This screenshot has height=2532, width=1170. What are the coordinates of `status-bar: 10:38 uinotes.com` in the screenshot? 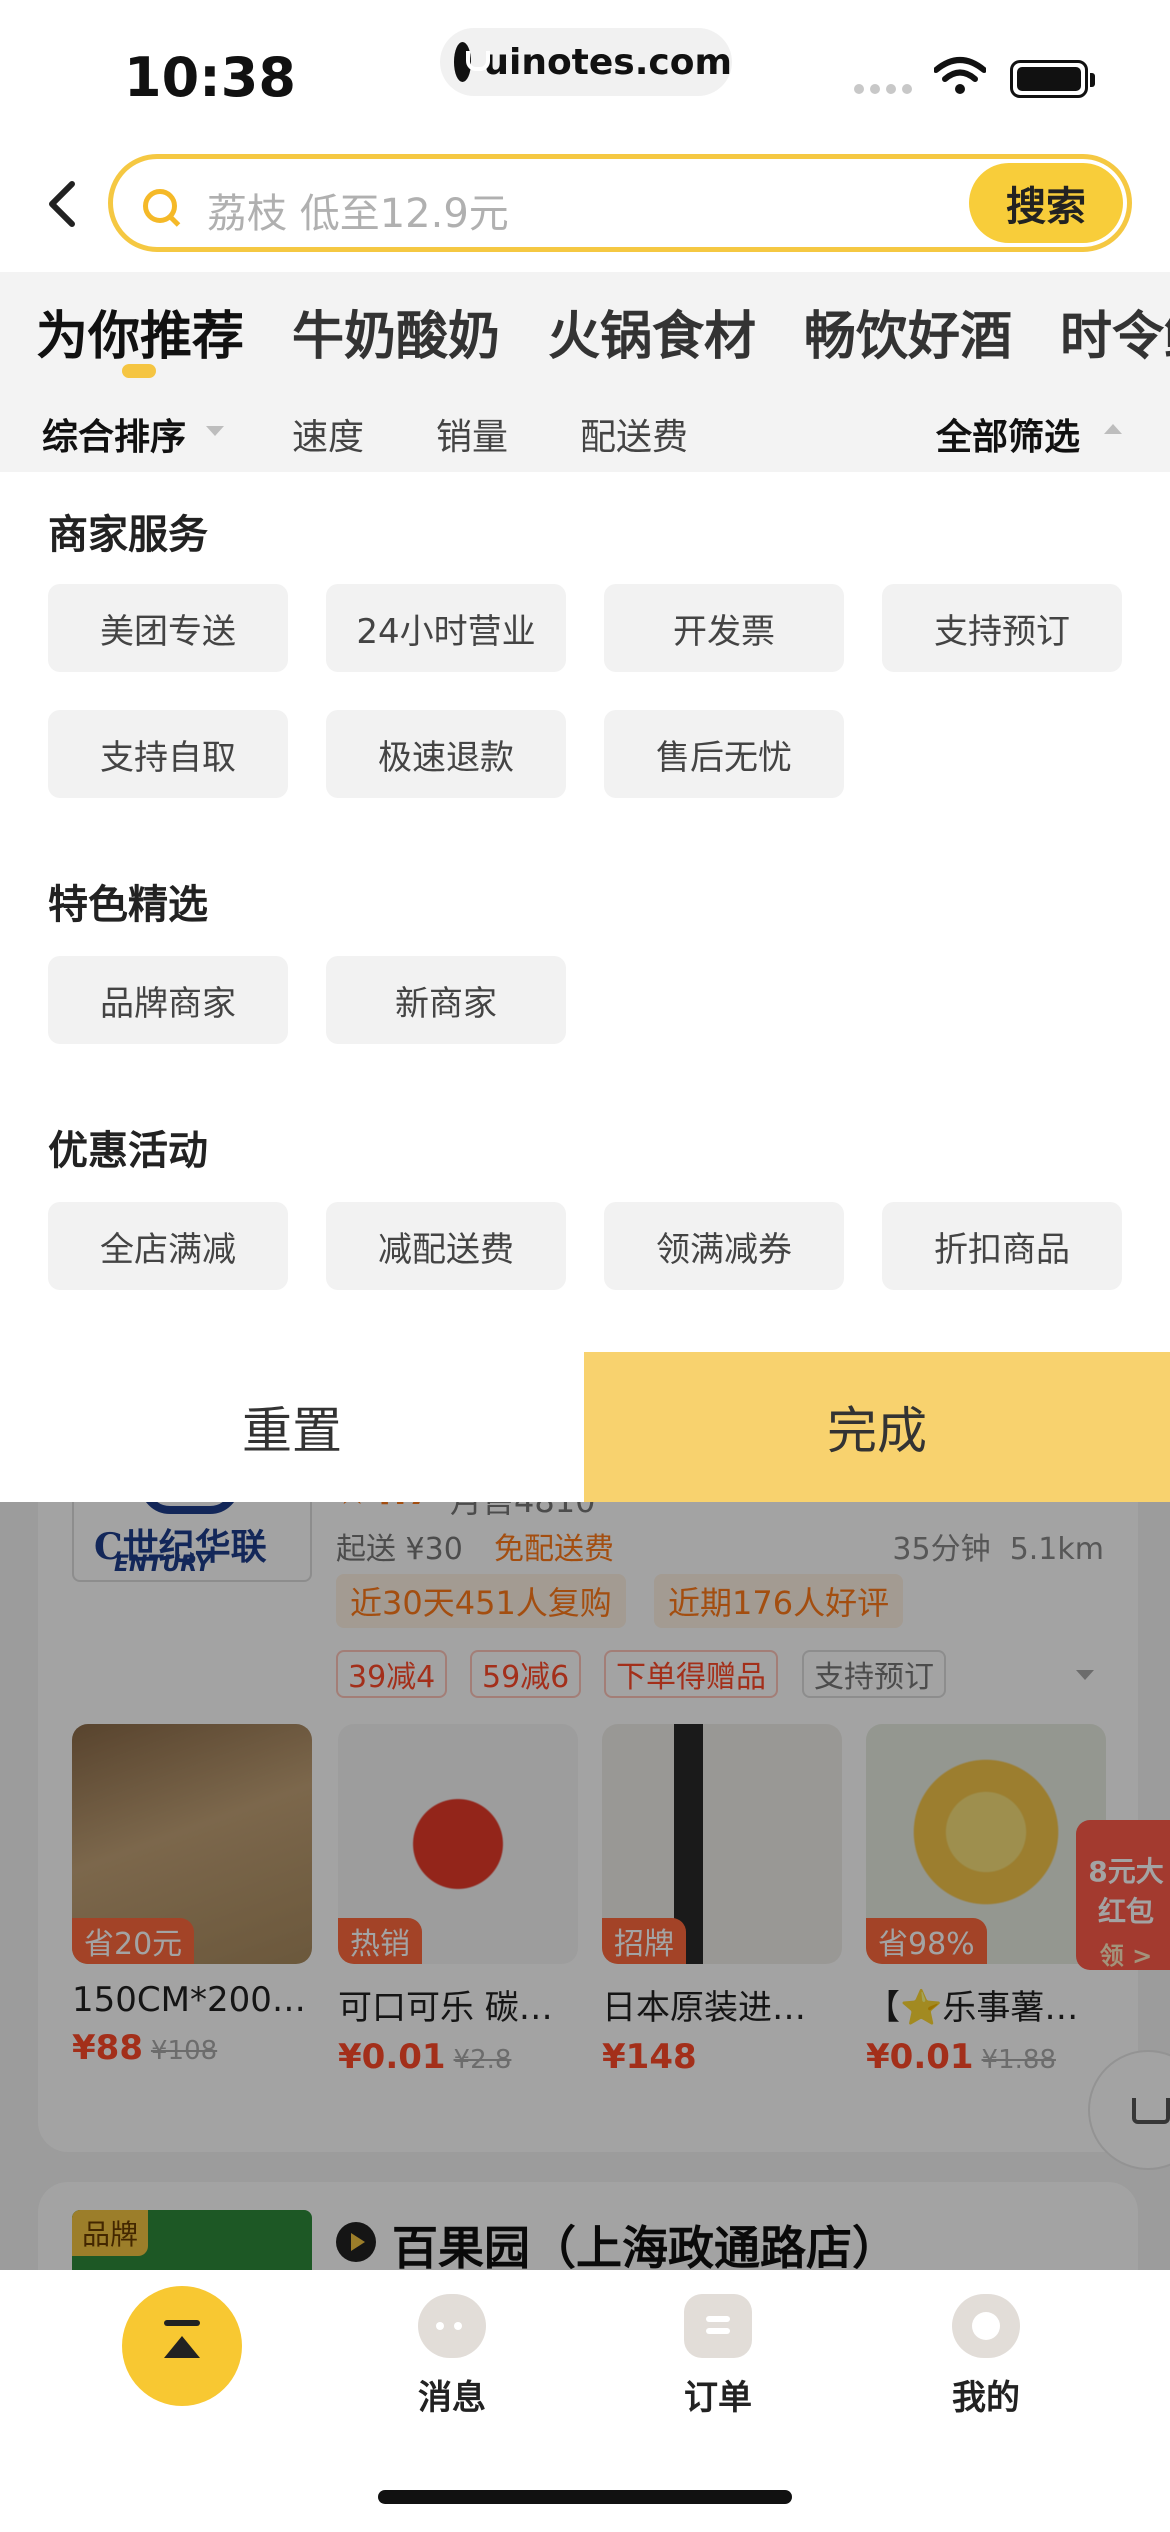 It's located at (585, 70).